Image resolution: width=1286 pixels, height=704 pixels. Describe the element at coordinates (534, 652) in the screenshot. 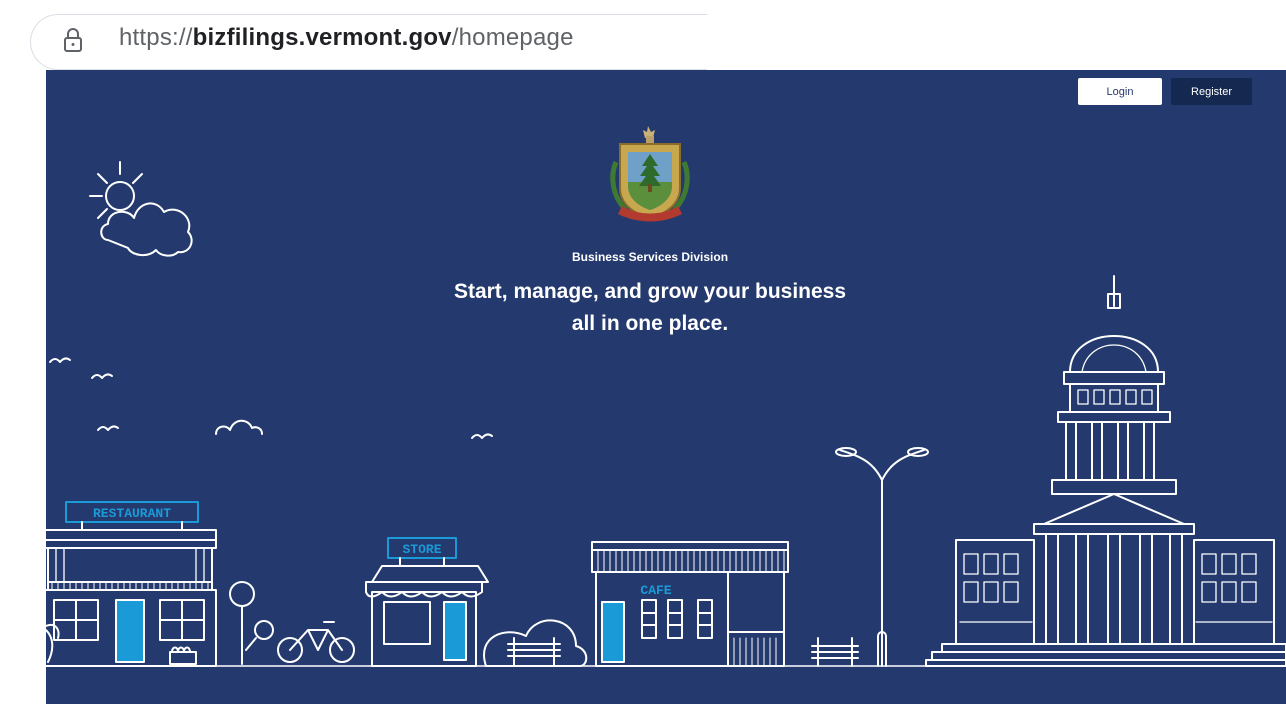

I see `bench-icon` at that location.